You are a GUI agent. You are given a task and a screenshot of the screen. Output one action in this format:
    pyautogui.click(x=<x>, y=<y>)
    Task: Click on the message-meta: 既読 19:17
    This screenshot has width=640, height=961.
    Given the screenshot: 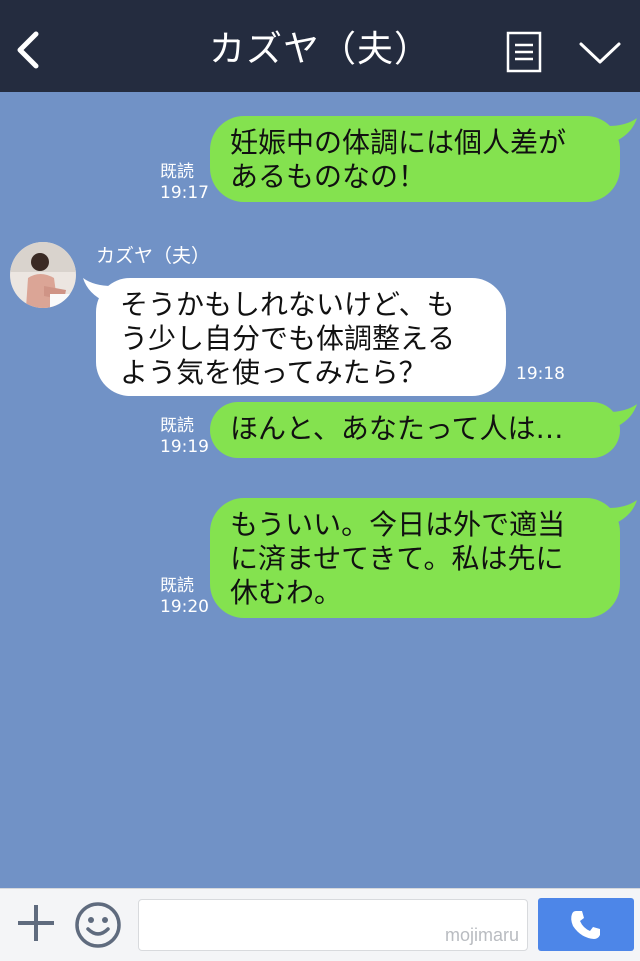 What is the action you would take?
    pyautogui.click(x=184, y=183)
    